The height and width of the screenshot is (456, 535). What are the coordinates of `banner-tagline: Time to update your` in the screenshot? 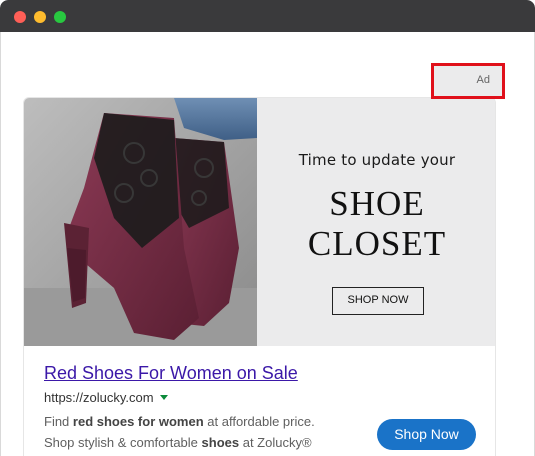 It's located at (377, 160).